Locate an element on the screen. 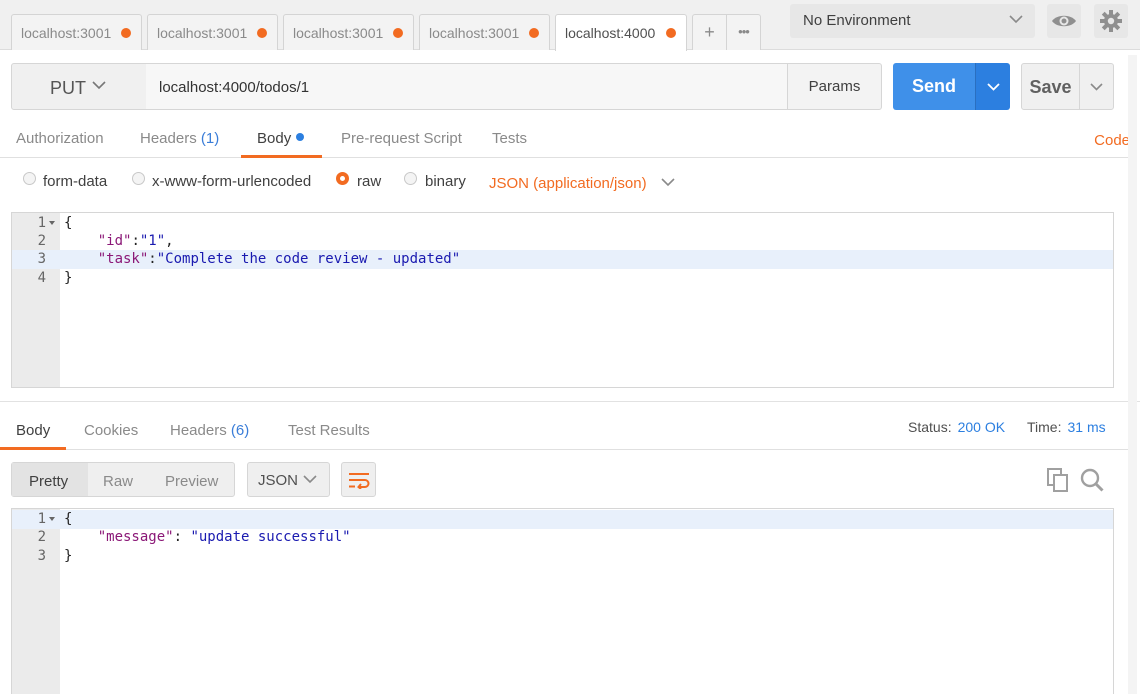  tab-test-results: Test Results is located at coordinates (329, 430).